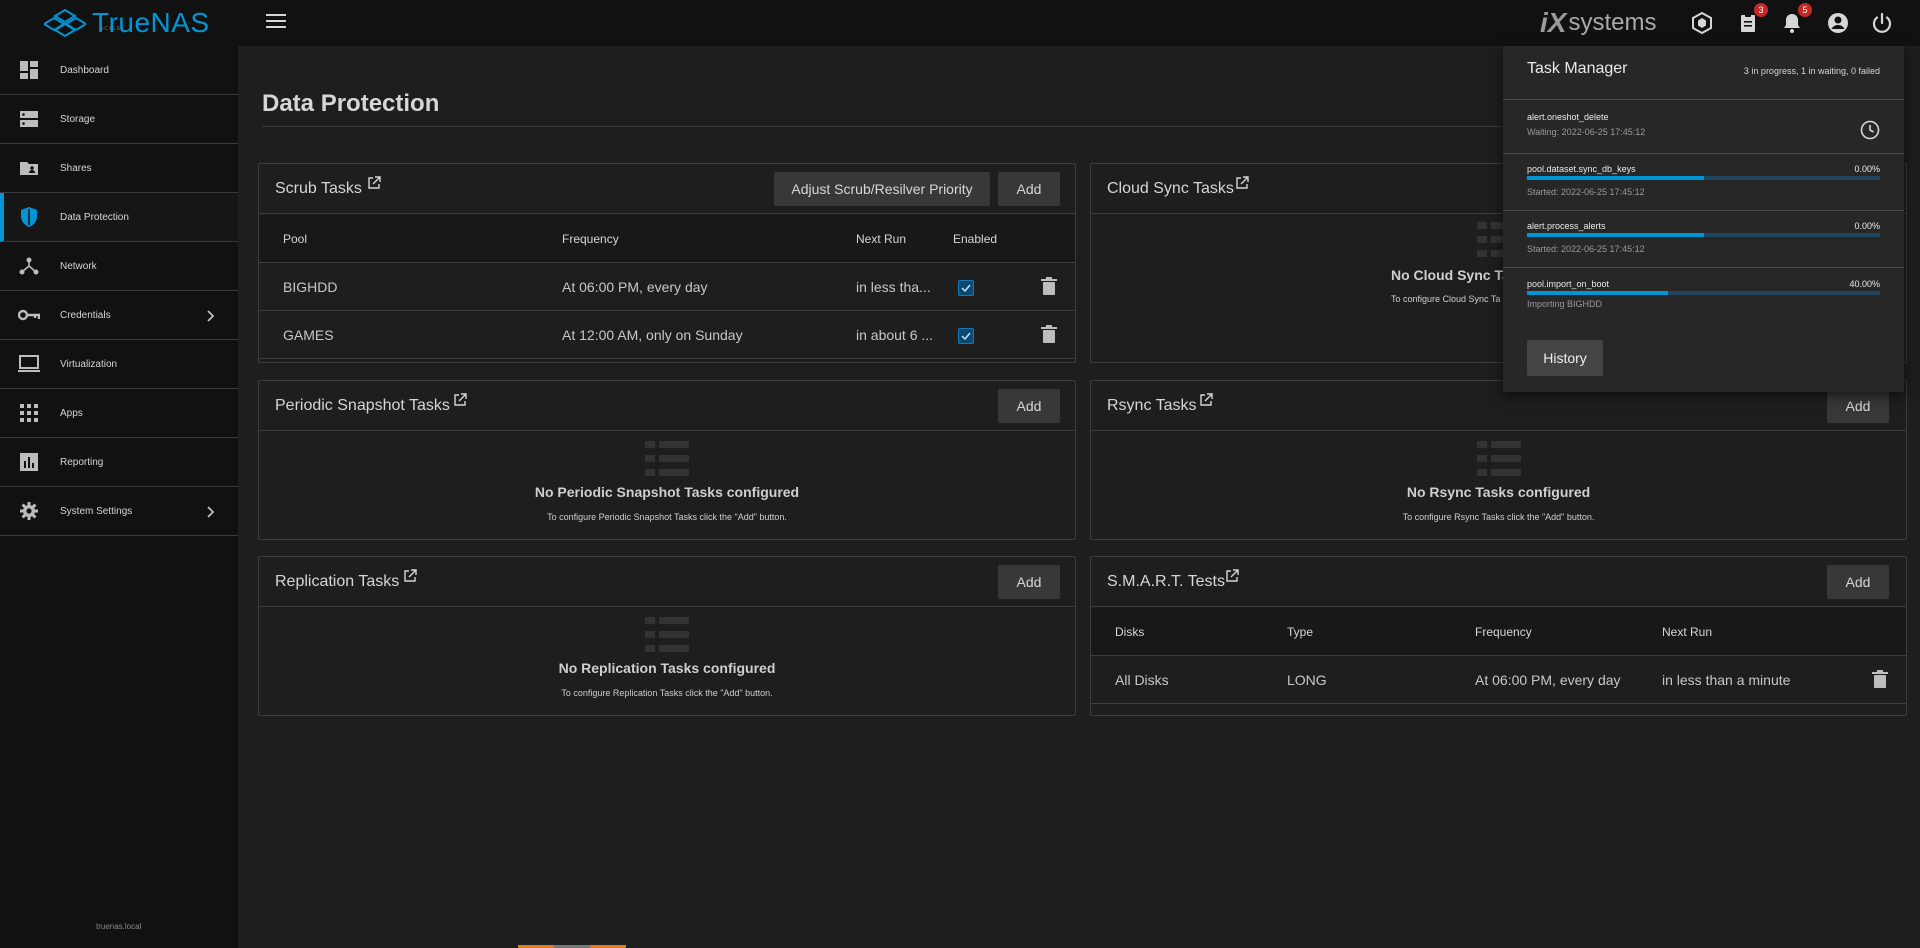 The width and height of the screenshot is (1920, 948). What do you see at coordinates (76, 168) in the screenshot?
I see `sidebar-item-label: Shares` at bounding box center [76, 168].